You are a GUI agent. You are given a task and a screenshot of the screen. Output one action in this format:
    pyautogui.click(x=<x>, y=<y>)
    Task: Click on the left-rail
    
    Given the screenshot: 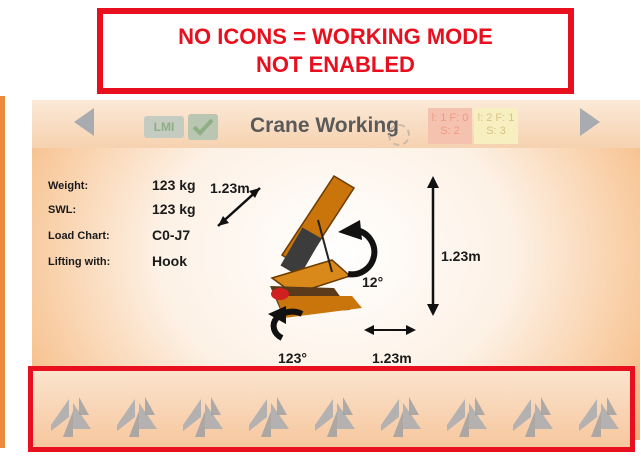 What is the action you would take?
    pyautogui.click(x=2, y=272)
    